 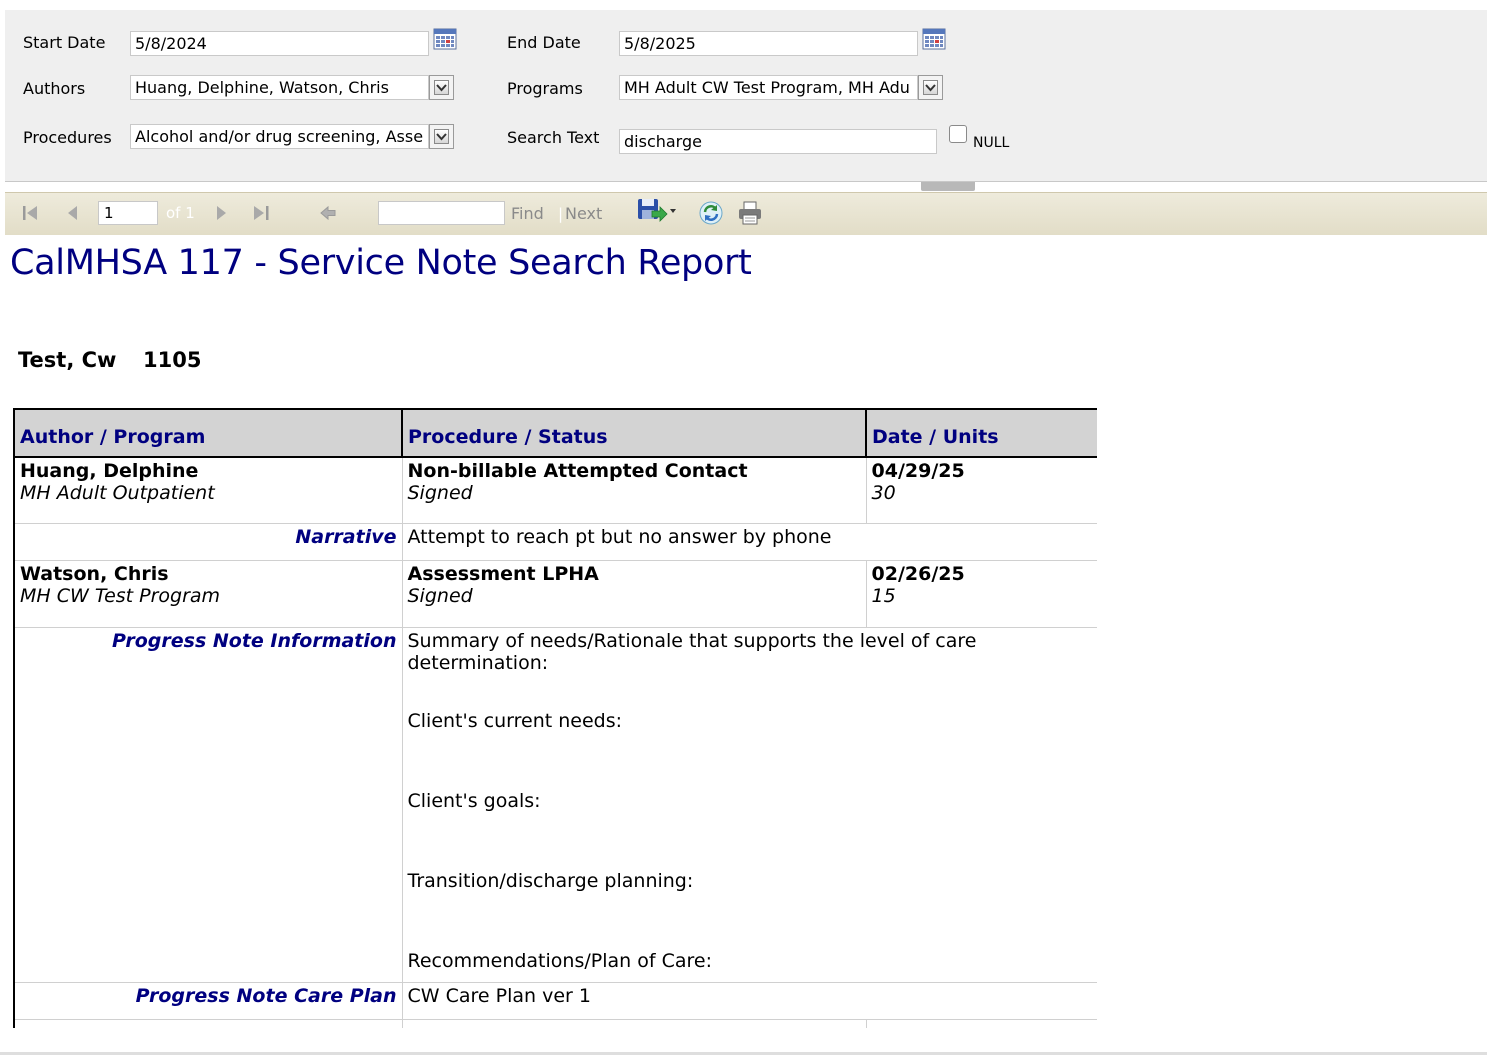 What do you see at coordinates (883, 493) in the screenshot?
I see `note-units: 30` at bounding box center [883, 493].